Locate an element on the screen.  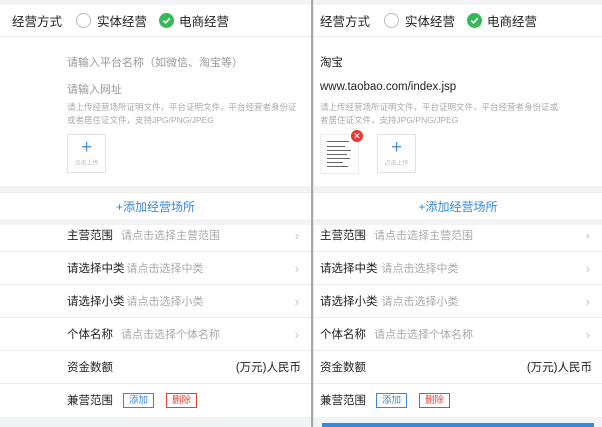
platform-name-input: 淘宝 is located at coordinates (331, 62).